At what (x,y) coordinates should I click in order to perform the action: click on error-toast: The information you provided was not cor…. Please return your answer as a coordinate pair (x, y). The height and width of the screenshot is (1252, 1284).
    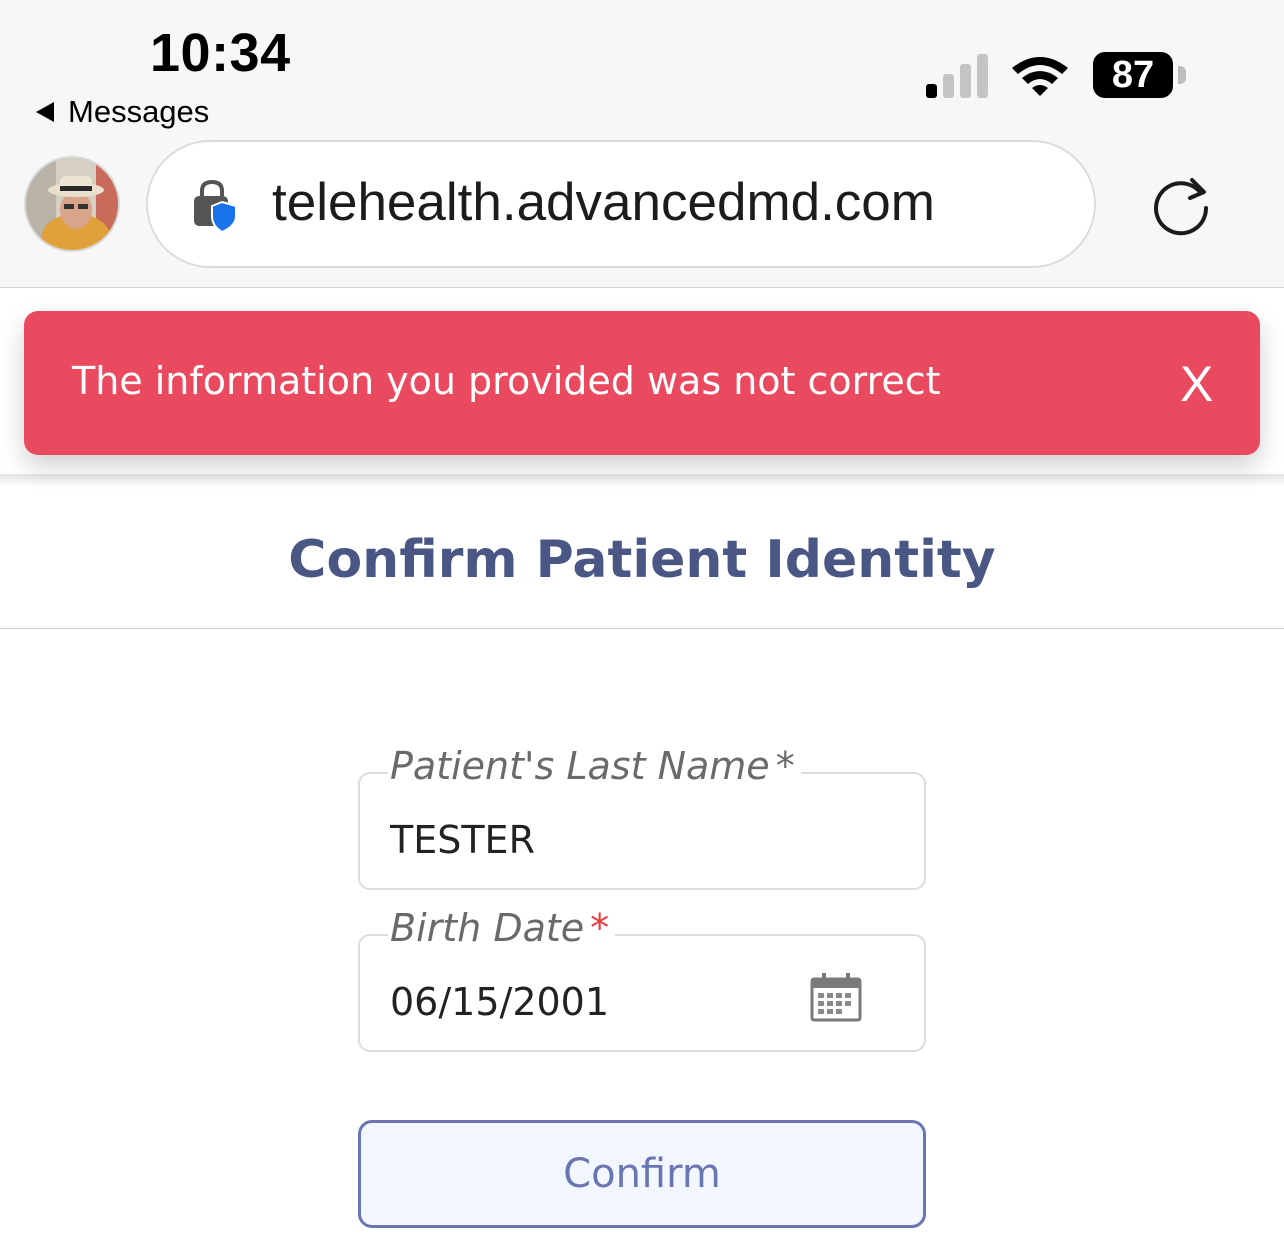
    Looking at the image, I should click on (642, 383).